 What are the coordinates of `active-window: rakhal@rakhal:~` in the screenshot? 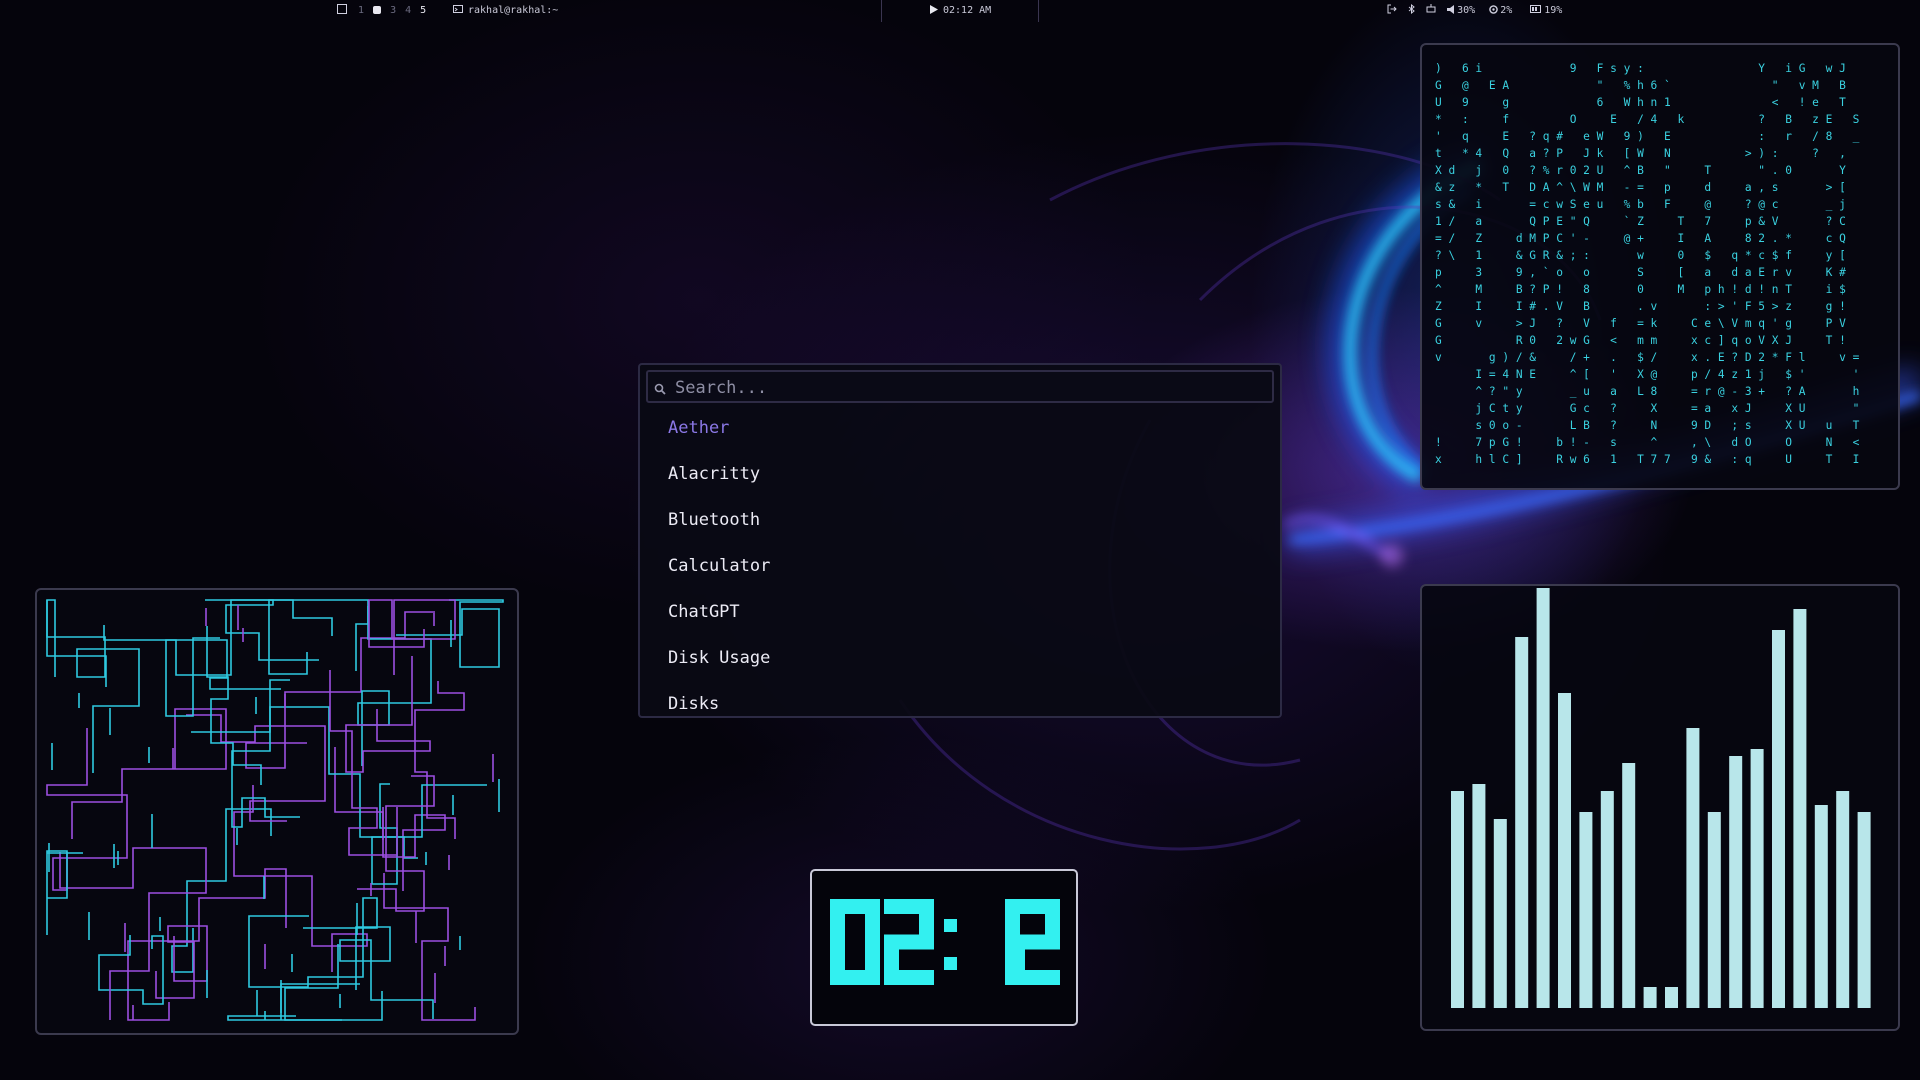 It's located at (505, 11).